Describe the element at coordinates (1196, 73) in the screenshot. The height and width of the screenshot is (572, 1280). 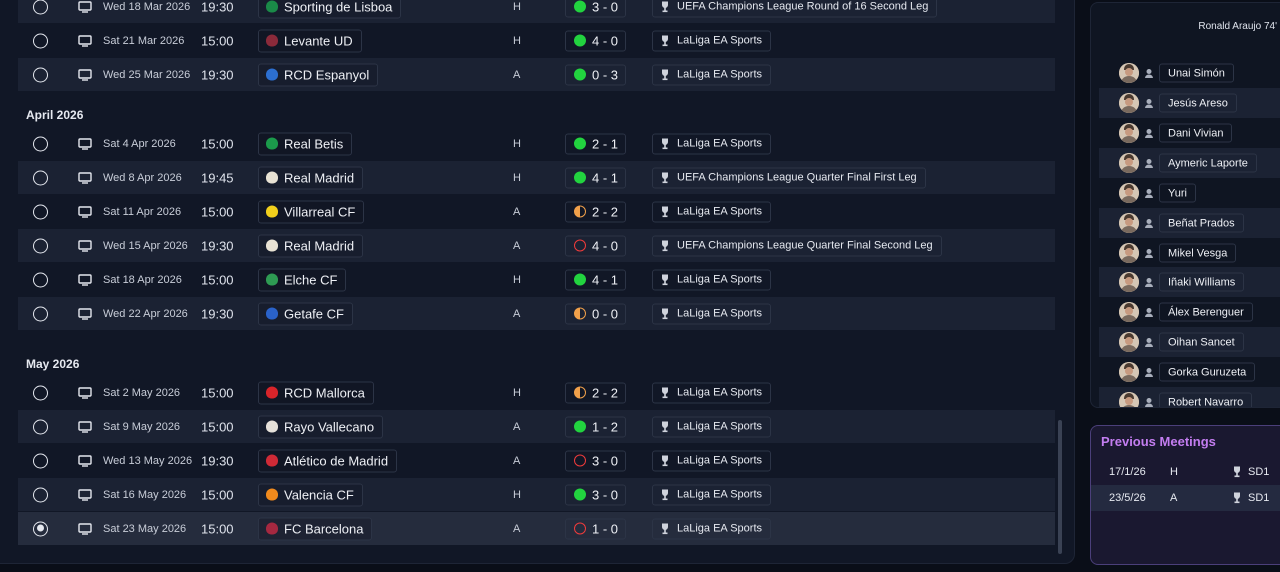
I see `player-name: Unai Simón` at that location.